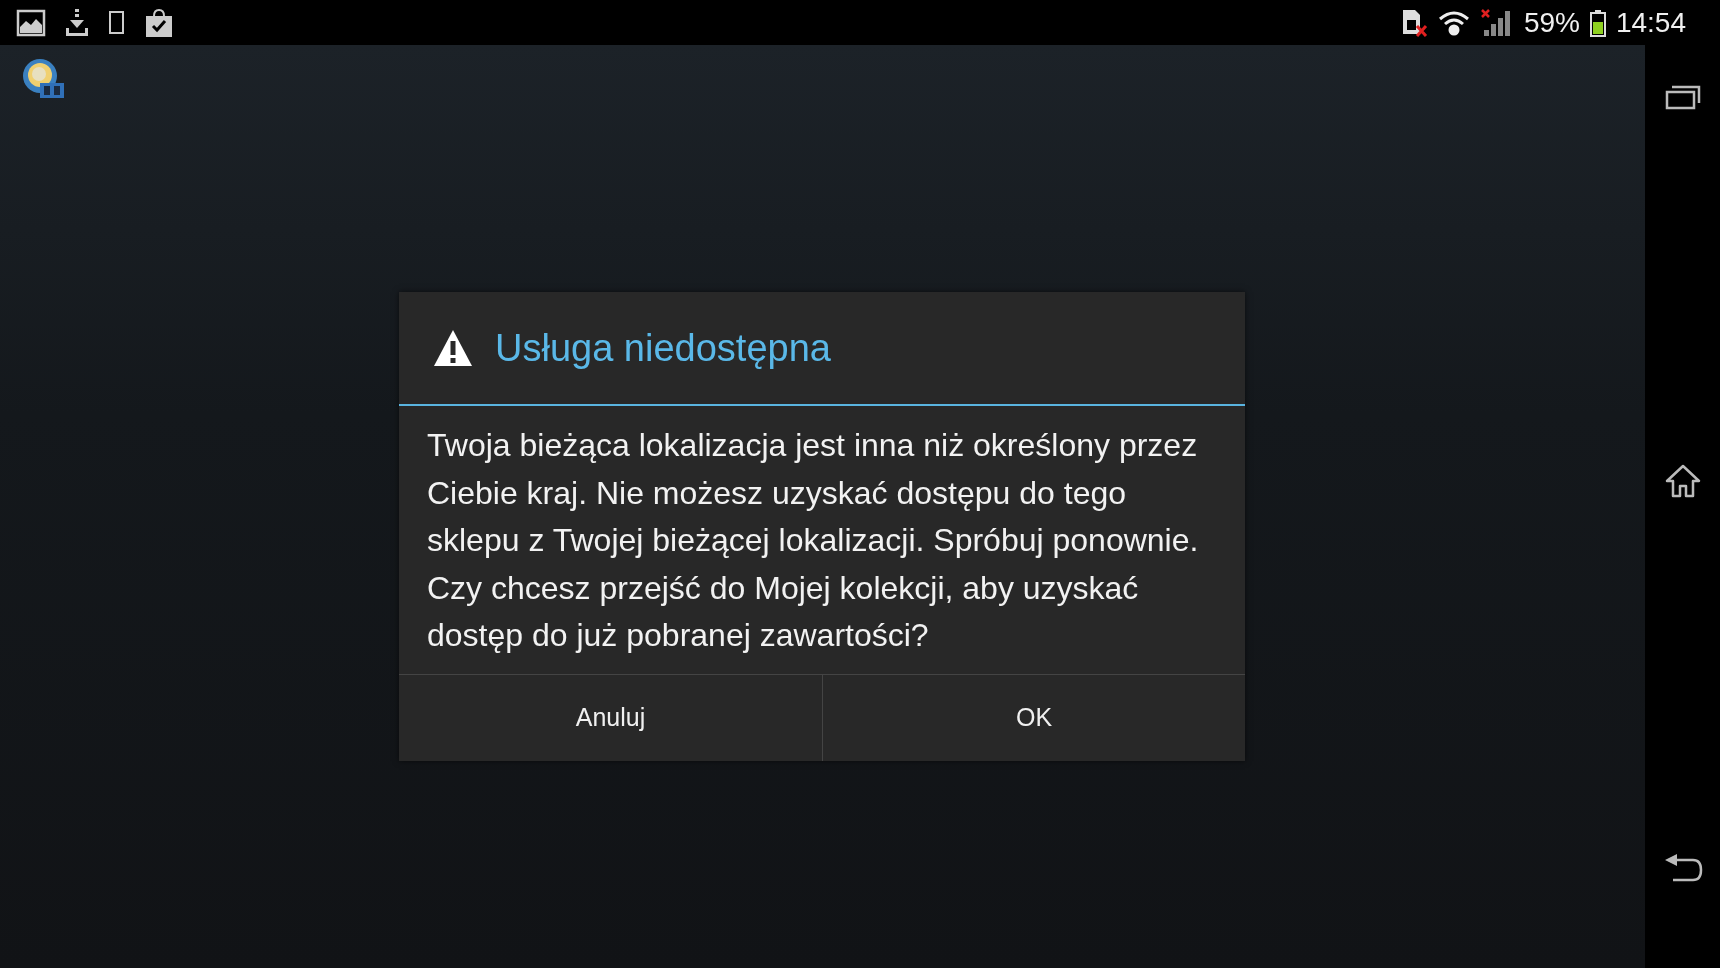 This screenshot has height=968, width=1720. Describe the element at coordinates (1650, 22) in the screenshot. I see `clock: 14:54` at that location.